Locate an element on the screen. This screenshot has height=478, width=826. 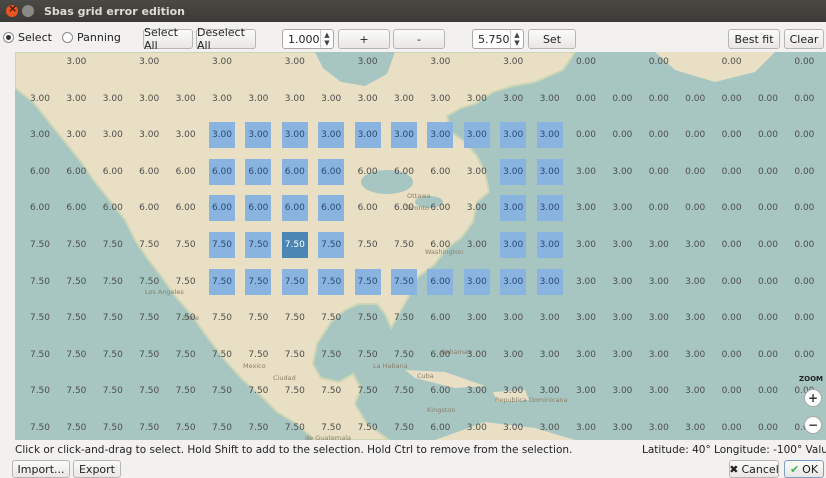
decrement-button: - is located at coordinates (419, 39).